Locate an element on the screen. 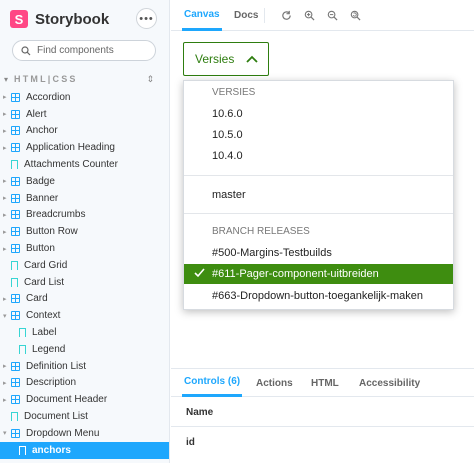 This screenshot has width=474, height=463. controls-name-header: Name is located at coordinates (200, 412).